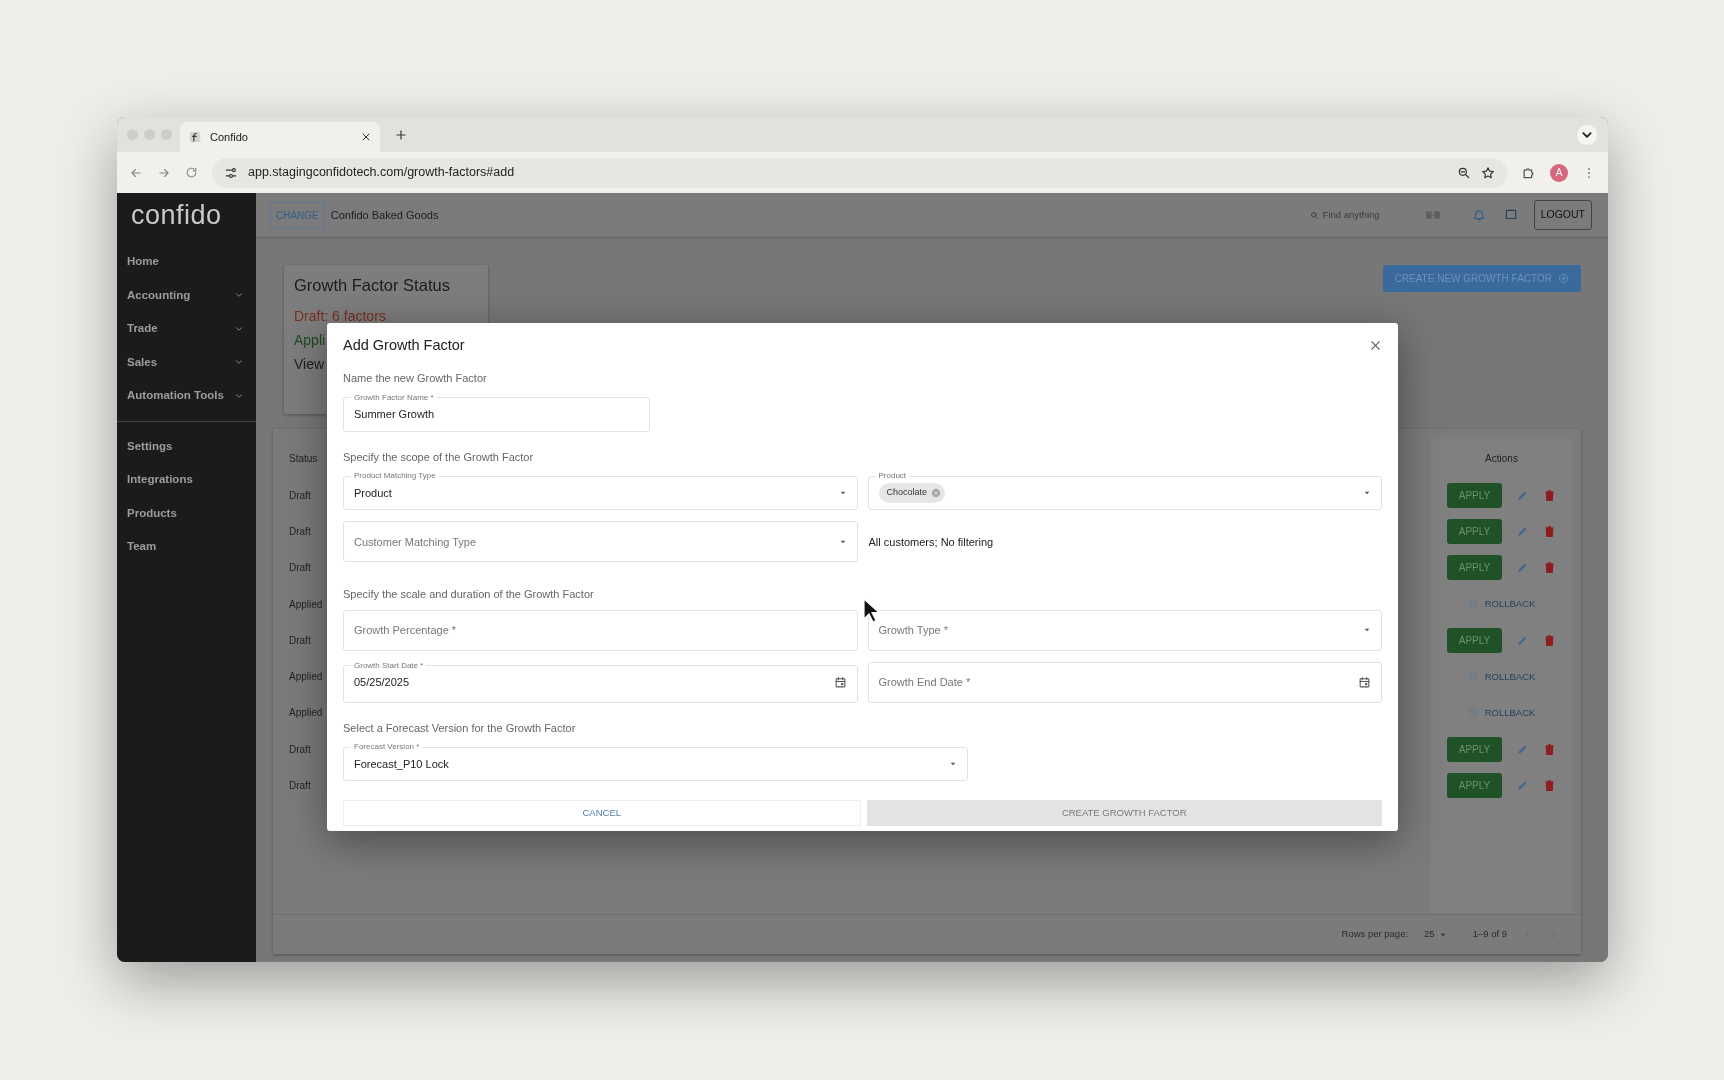  What do you see at coordinates (1587, 134) in the screenshot?
I see `chevron-down-icon` at bounding box center [1587, 134].